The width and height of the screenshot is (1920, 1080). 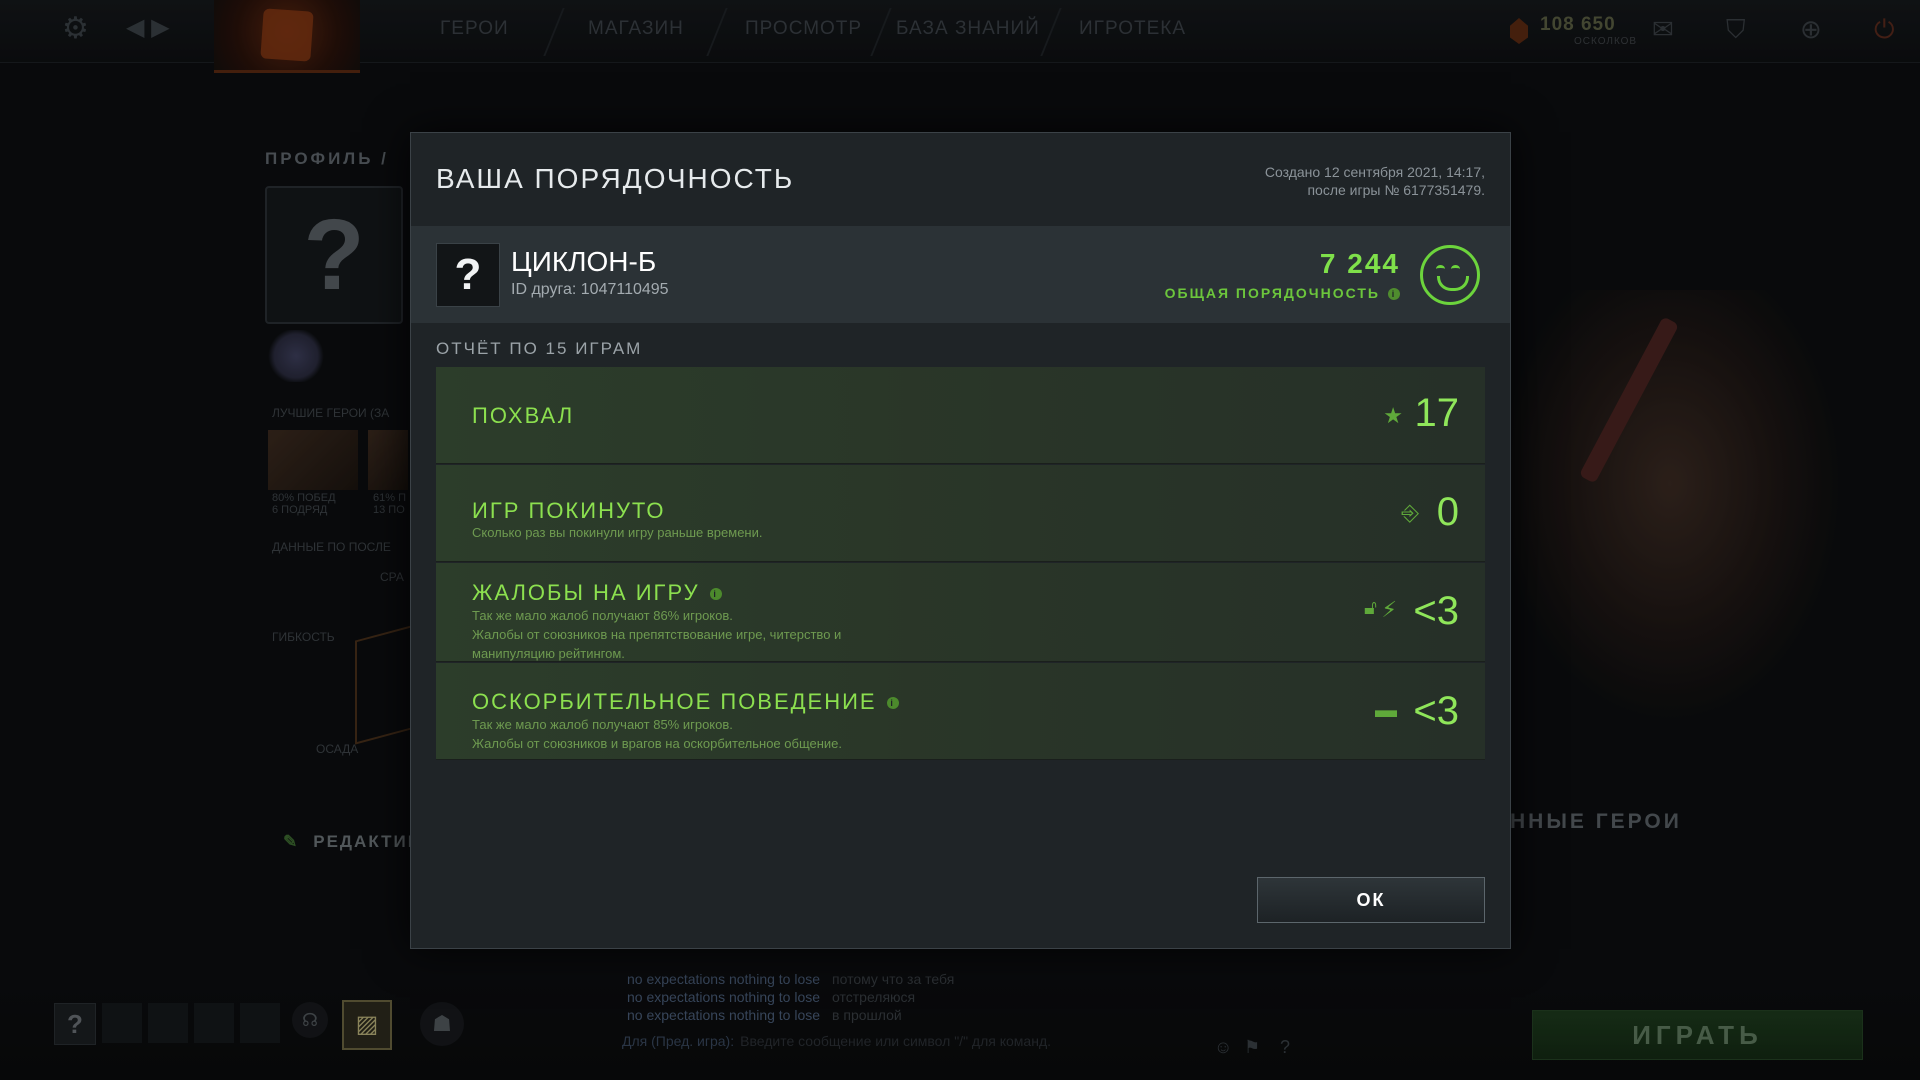 What do you see at coordinates (1447, 512) in the screenshot?
I see `stat-value: 0` at bounding box center [1447, 512].